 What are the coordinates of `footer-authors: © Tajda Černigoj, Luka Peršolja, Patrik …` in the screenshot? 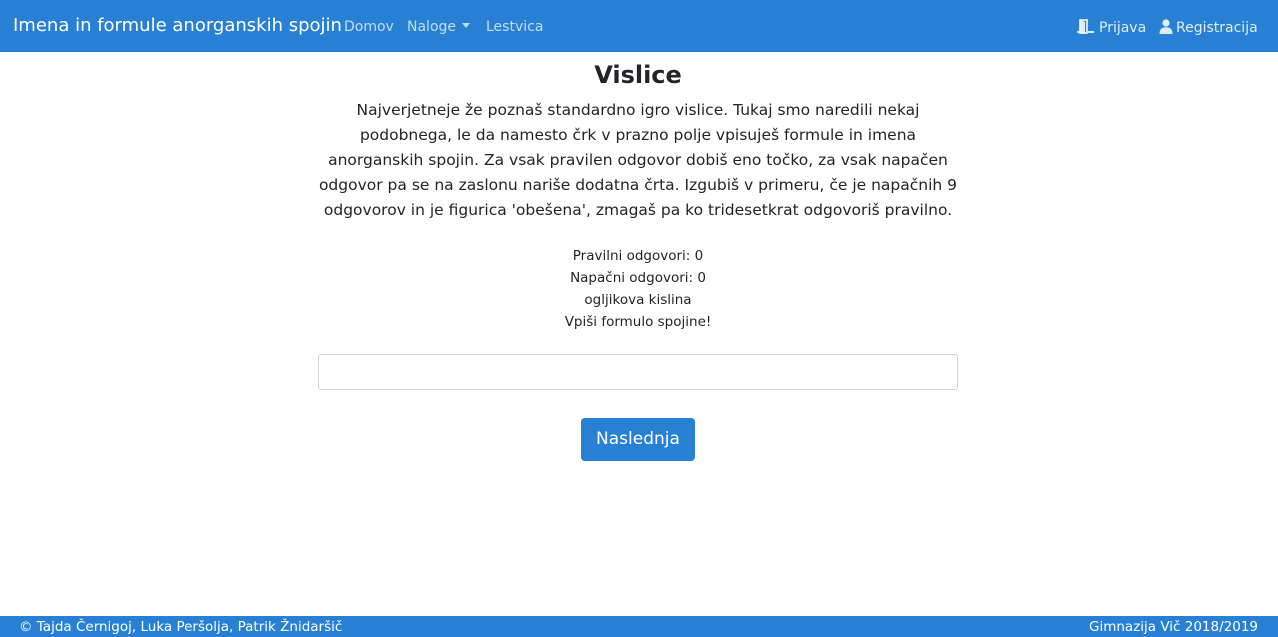 It's located at (181, 627).